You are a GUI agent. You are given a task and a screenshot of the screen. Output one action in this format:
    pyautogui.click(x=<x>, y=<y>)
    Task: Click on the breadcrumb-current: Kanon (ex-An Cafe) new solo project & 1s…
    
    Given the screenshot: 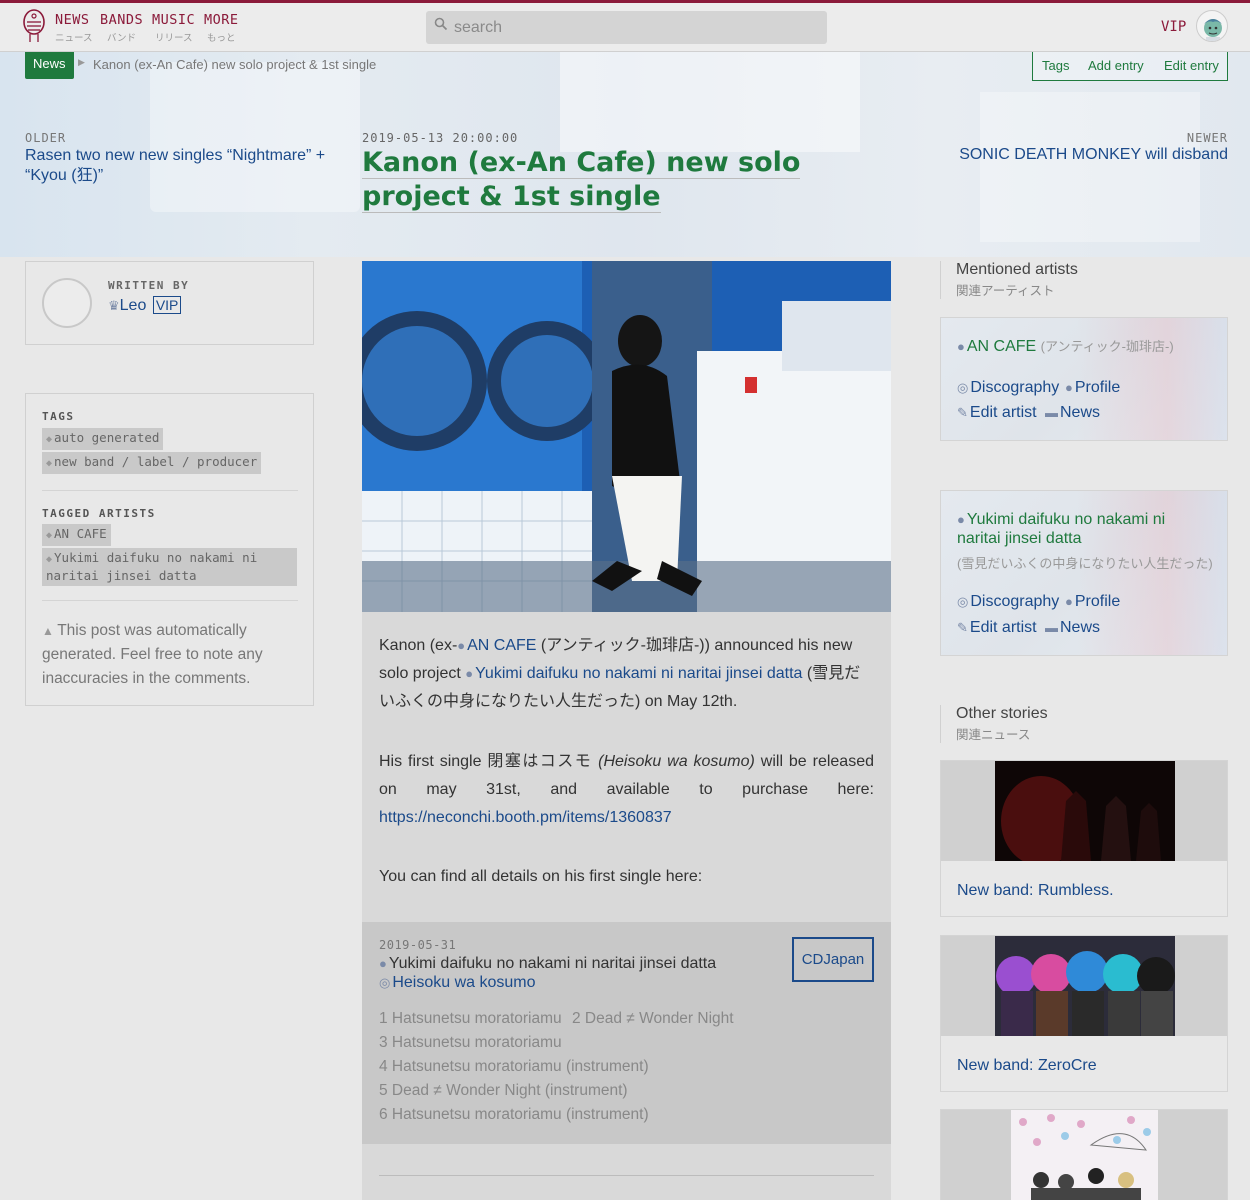 What is the action you would take?
    pyautogui.click(x=235, y=64)
    